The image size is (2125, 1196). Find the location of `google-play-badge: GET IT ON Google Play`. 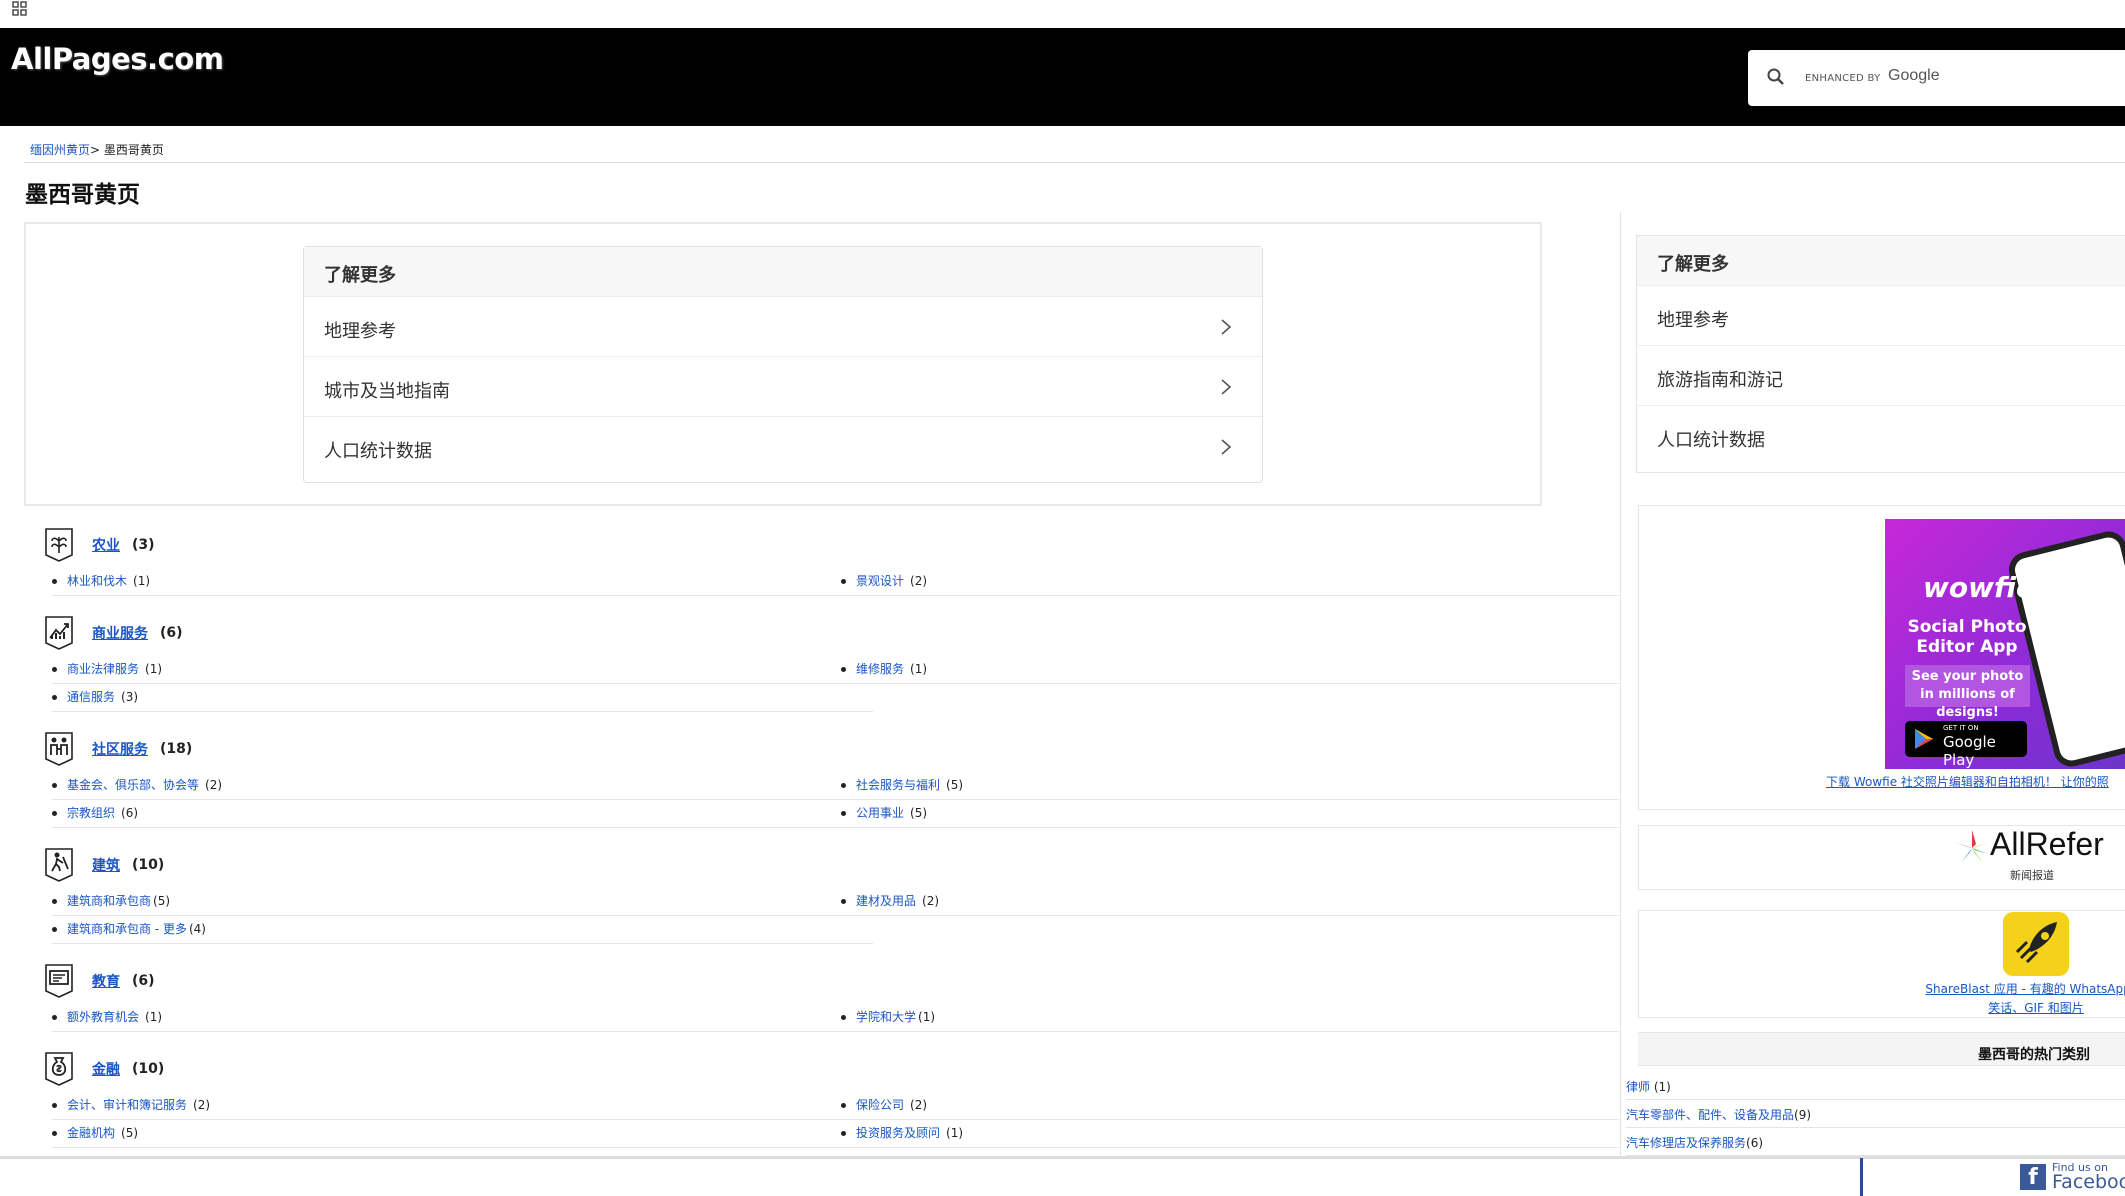

google-play-badge: GET IT ON Google Play is located at coordinates (1966, 745).